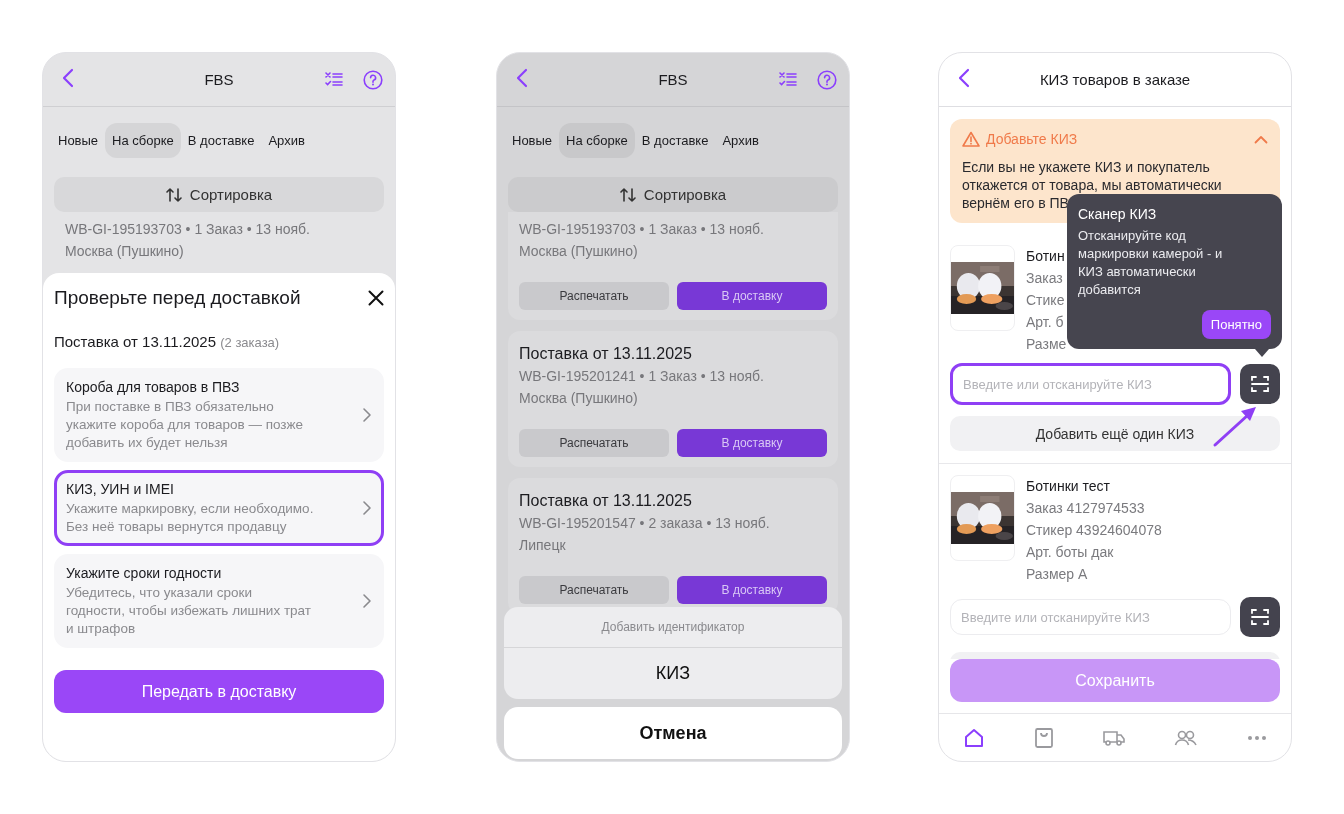 The width and height of the screenshot is (1344, 814). Describe the element at coordinates (543, 545) in the screenshot. I see `order-city: Липецк` at that location.